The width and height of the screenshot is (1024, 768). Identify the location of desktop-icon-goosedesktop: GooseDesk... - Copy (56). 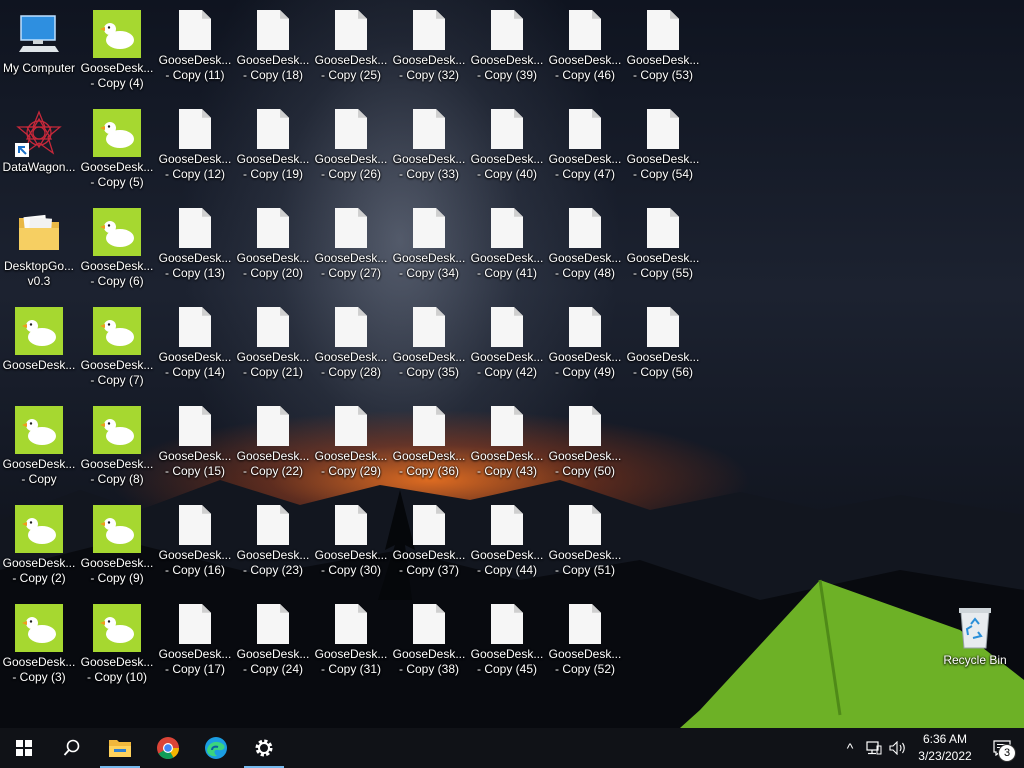
(663, 351).